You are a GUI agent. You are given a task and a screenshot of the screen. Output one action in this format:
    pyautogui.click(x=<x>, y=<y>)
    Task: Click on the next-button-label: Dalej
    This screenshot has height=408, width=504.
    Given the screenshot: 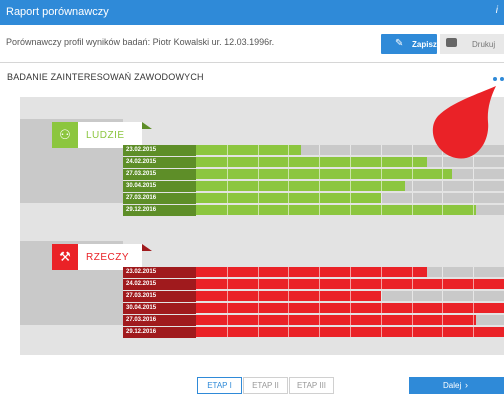 What is the action you would take?
    pyautogui.click(x=452, y=385)
    